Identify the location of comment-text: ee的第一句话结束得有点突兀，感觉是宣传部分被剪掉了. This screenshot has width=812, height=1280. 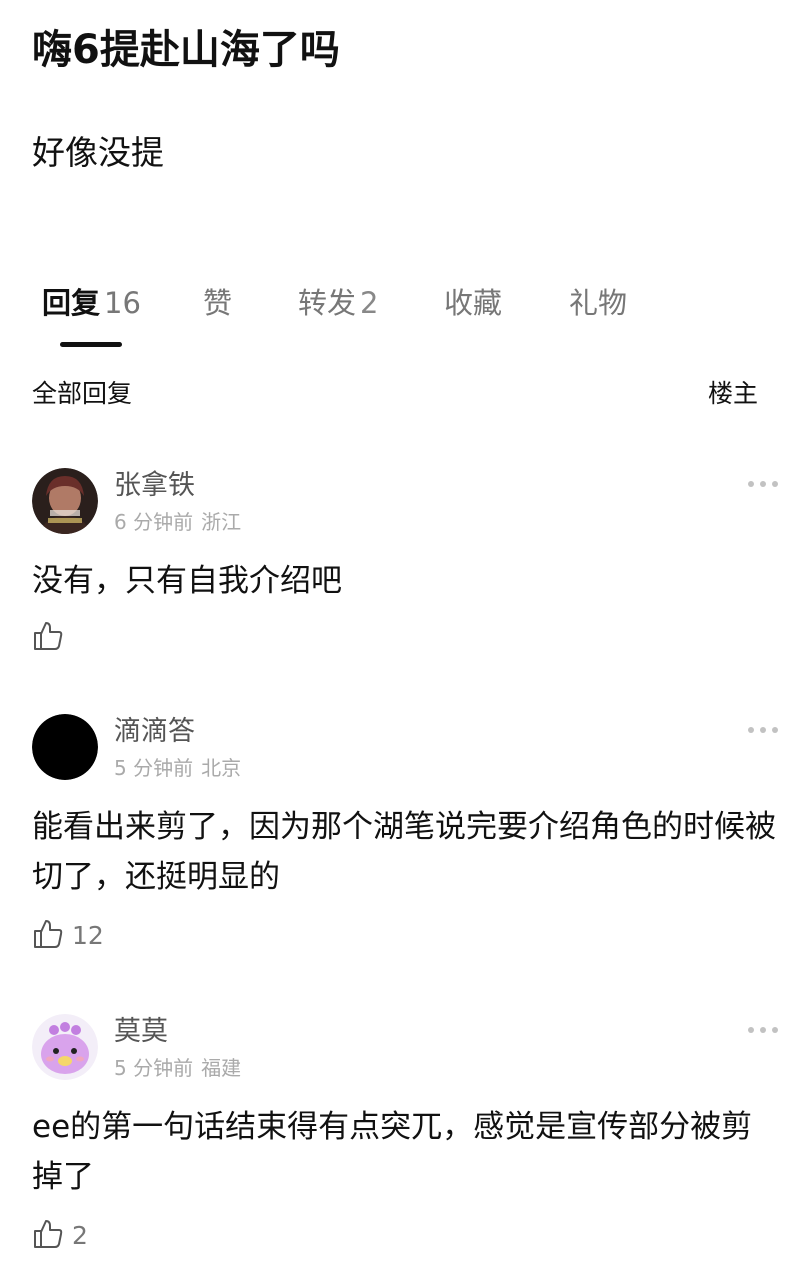
(392, 1152).